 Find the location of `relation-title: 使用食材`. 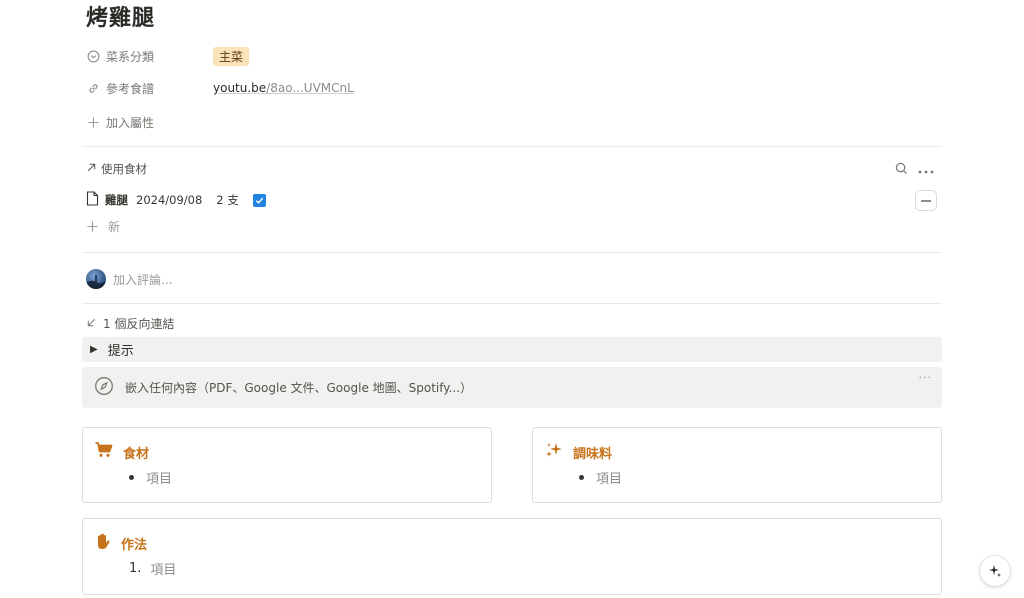

relation-title: 使用食材 is located at coordinates (124, 169).